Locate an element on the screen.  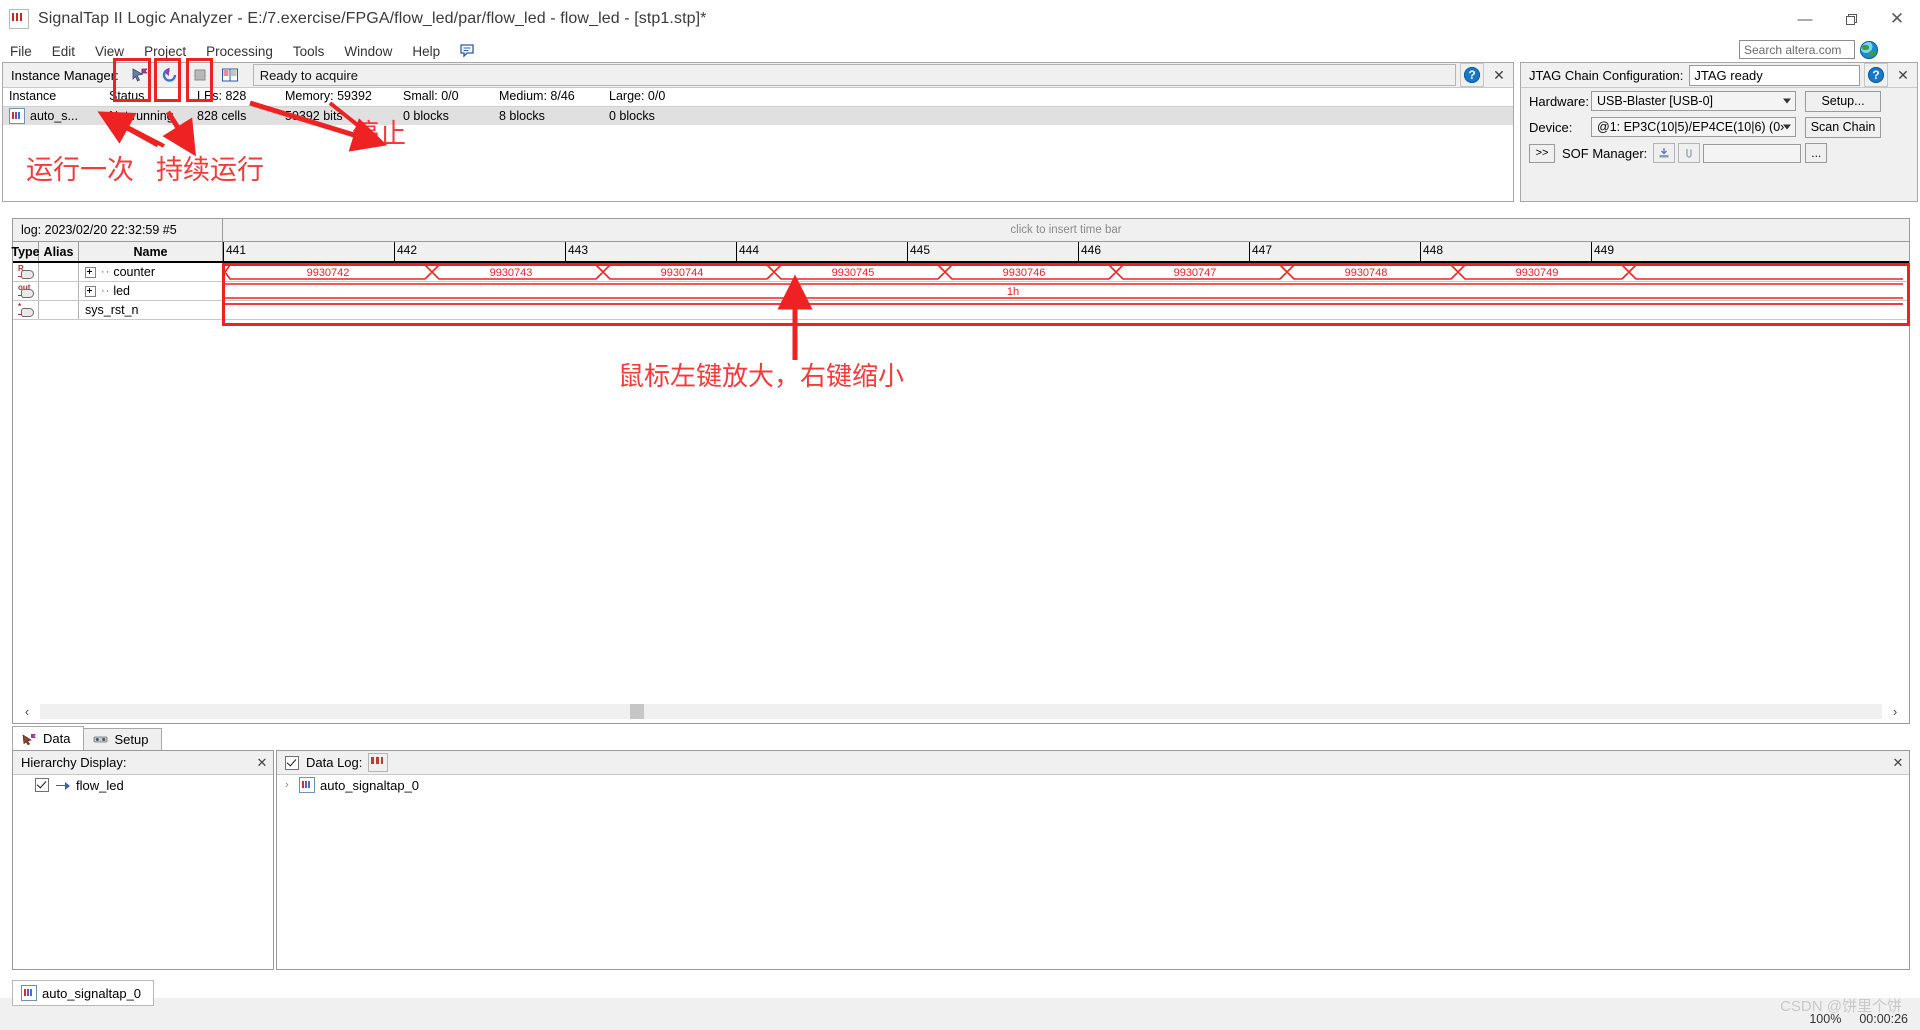
annotation-arrows is located at coordinates (455, 230).